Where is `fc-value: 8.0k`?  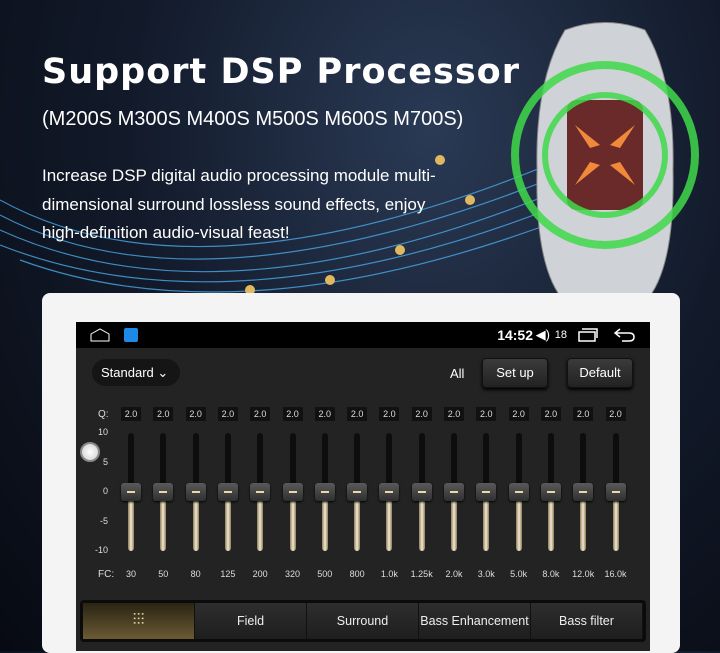
fc-value: 8.0k is located at coordinates (551, 574).